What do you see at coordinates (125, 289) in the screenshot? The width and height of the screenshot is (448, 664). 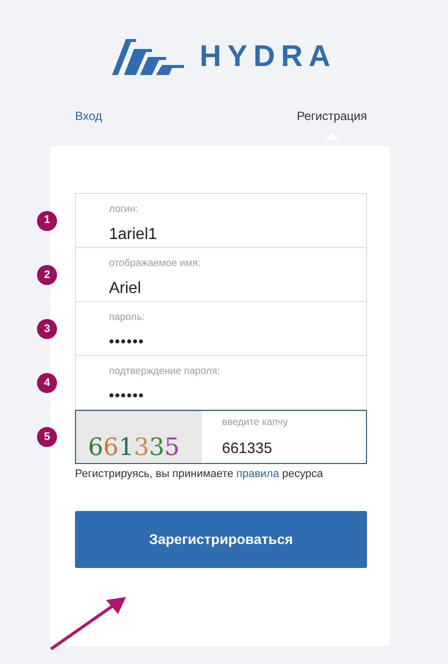 I see `field-value: Ariel` at bounding box center [125, 289].